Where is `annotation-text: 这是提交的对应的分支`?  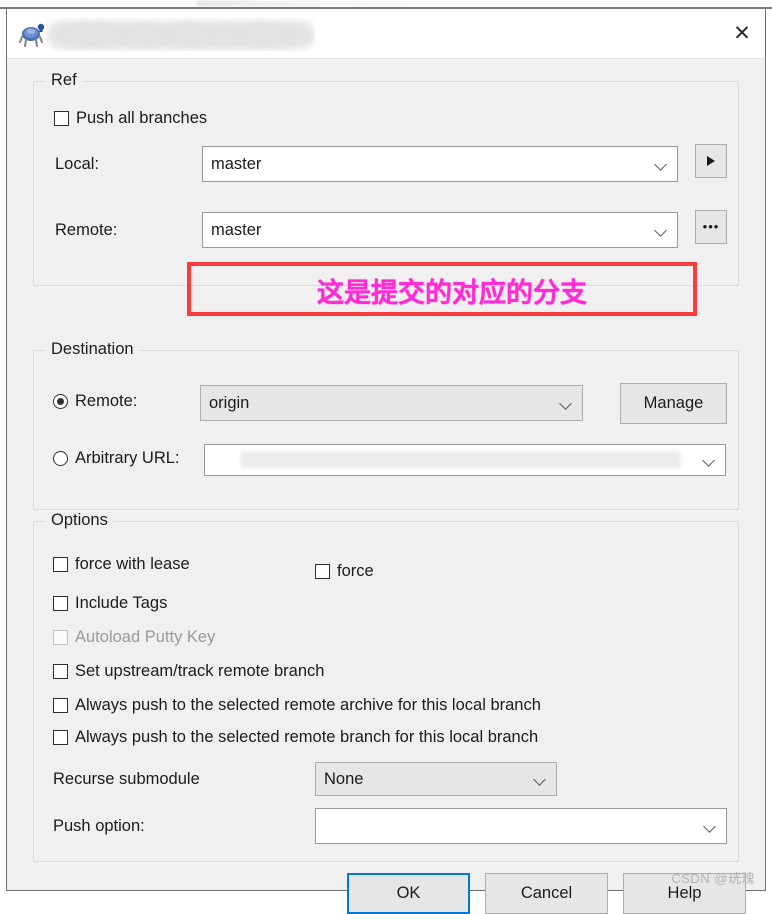
annotation-text: 这是提交的对应的分支 is located at coordinates (452, 293).